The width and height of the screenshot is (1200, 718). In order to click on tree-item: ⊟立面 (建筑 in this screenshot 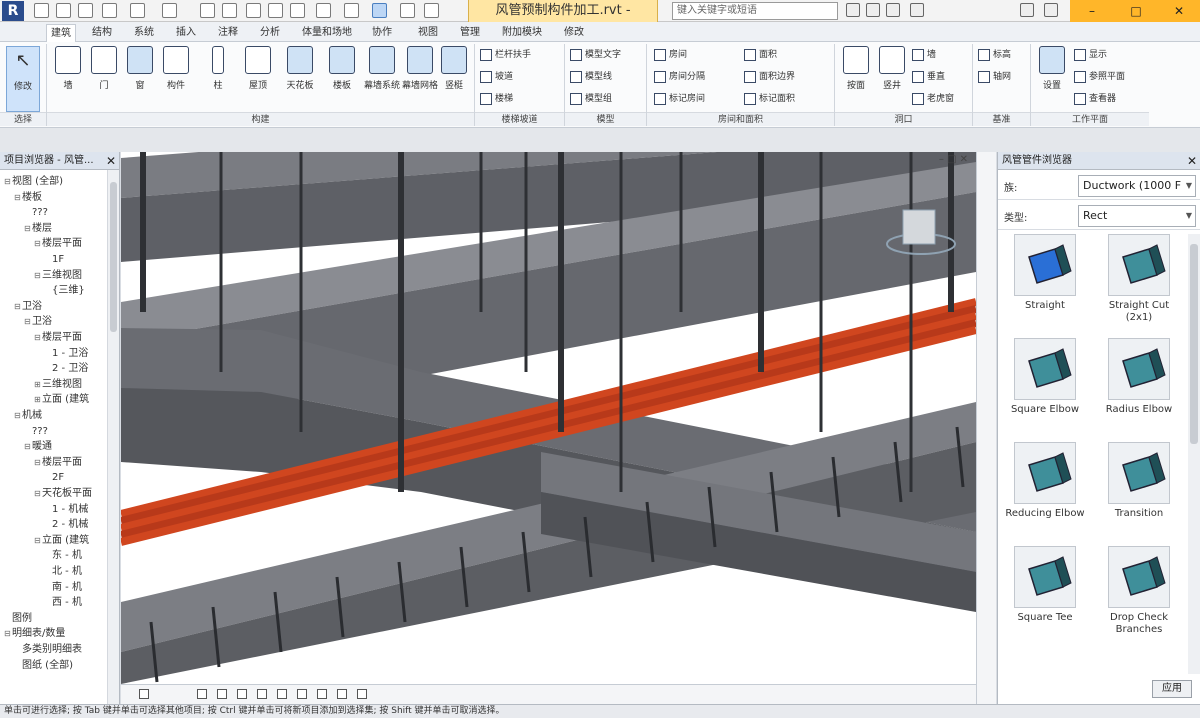, I will do `click(61, 540)`.